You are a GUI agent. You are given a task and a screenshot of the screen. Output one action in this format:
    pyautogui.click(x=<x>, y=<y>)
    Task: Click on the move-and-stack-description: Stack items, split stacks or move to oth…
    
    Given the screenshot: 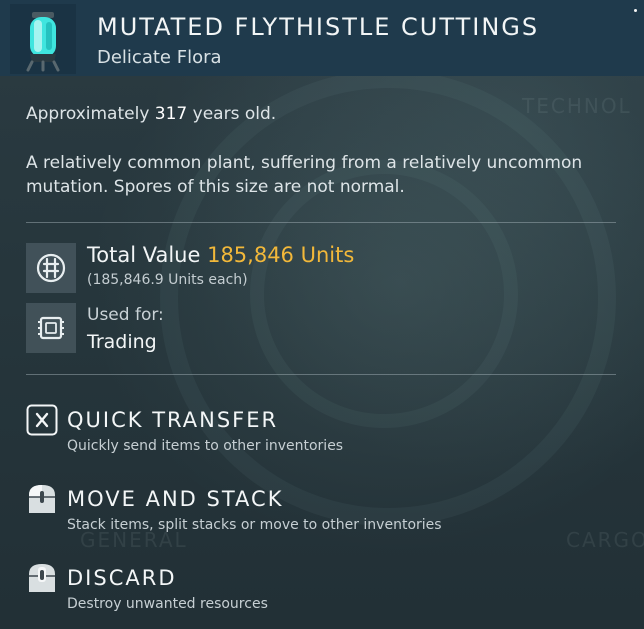 What is the action you would take?
    pyautogui.click(x=254, y=525)
    